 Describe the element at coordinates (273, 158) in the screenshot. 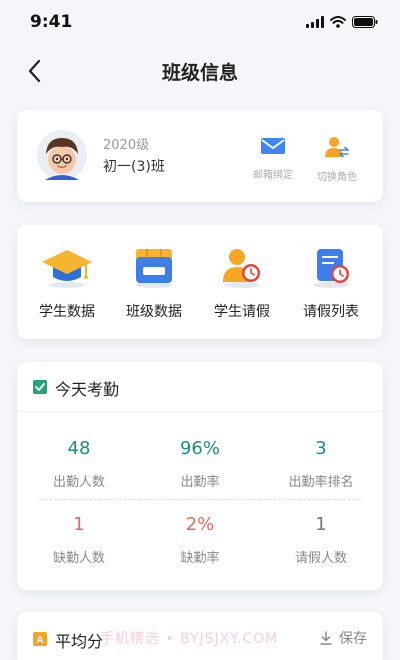

I see `mail-bind-button: 邮箱绑定` at that location.